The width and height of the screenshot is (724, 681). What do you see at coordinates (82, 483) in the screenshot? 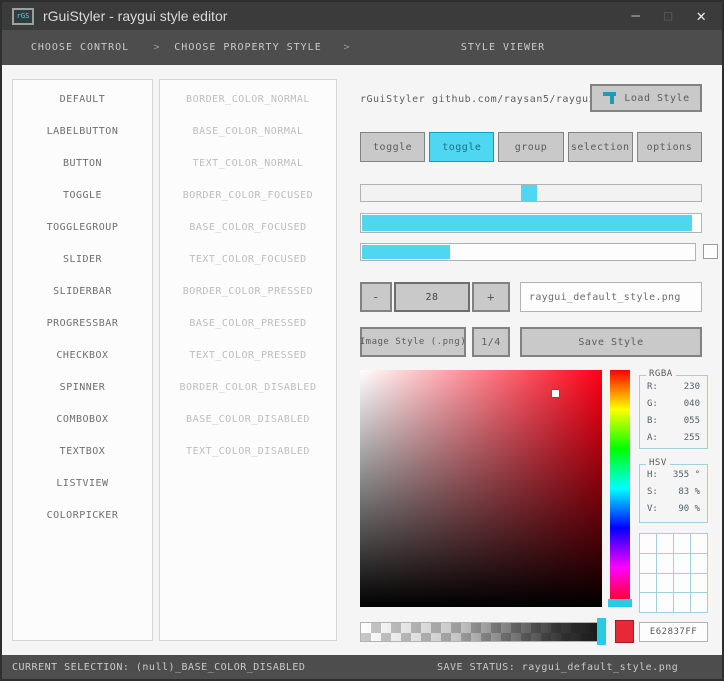
I see `list-item-listview: LISTVIEW` at bounding box center [82, 483].